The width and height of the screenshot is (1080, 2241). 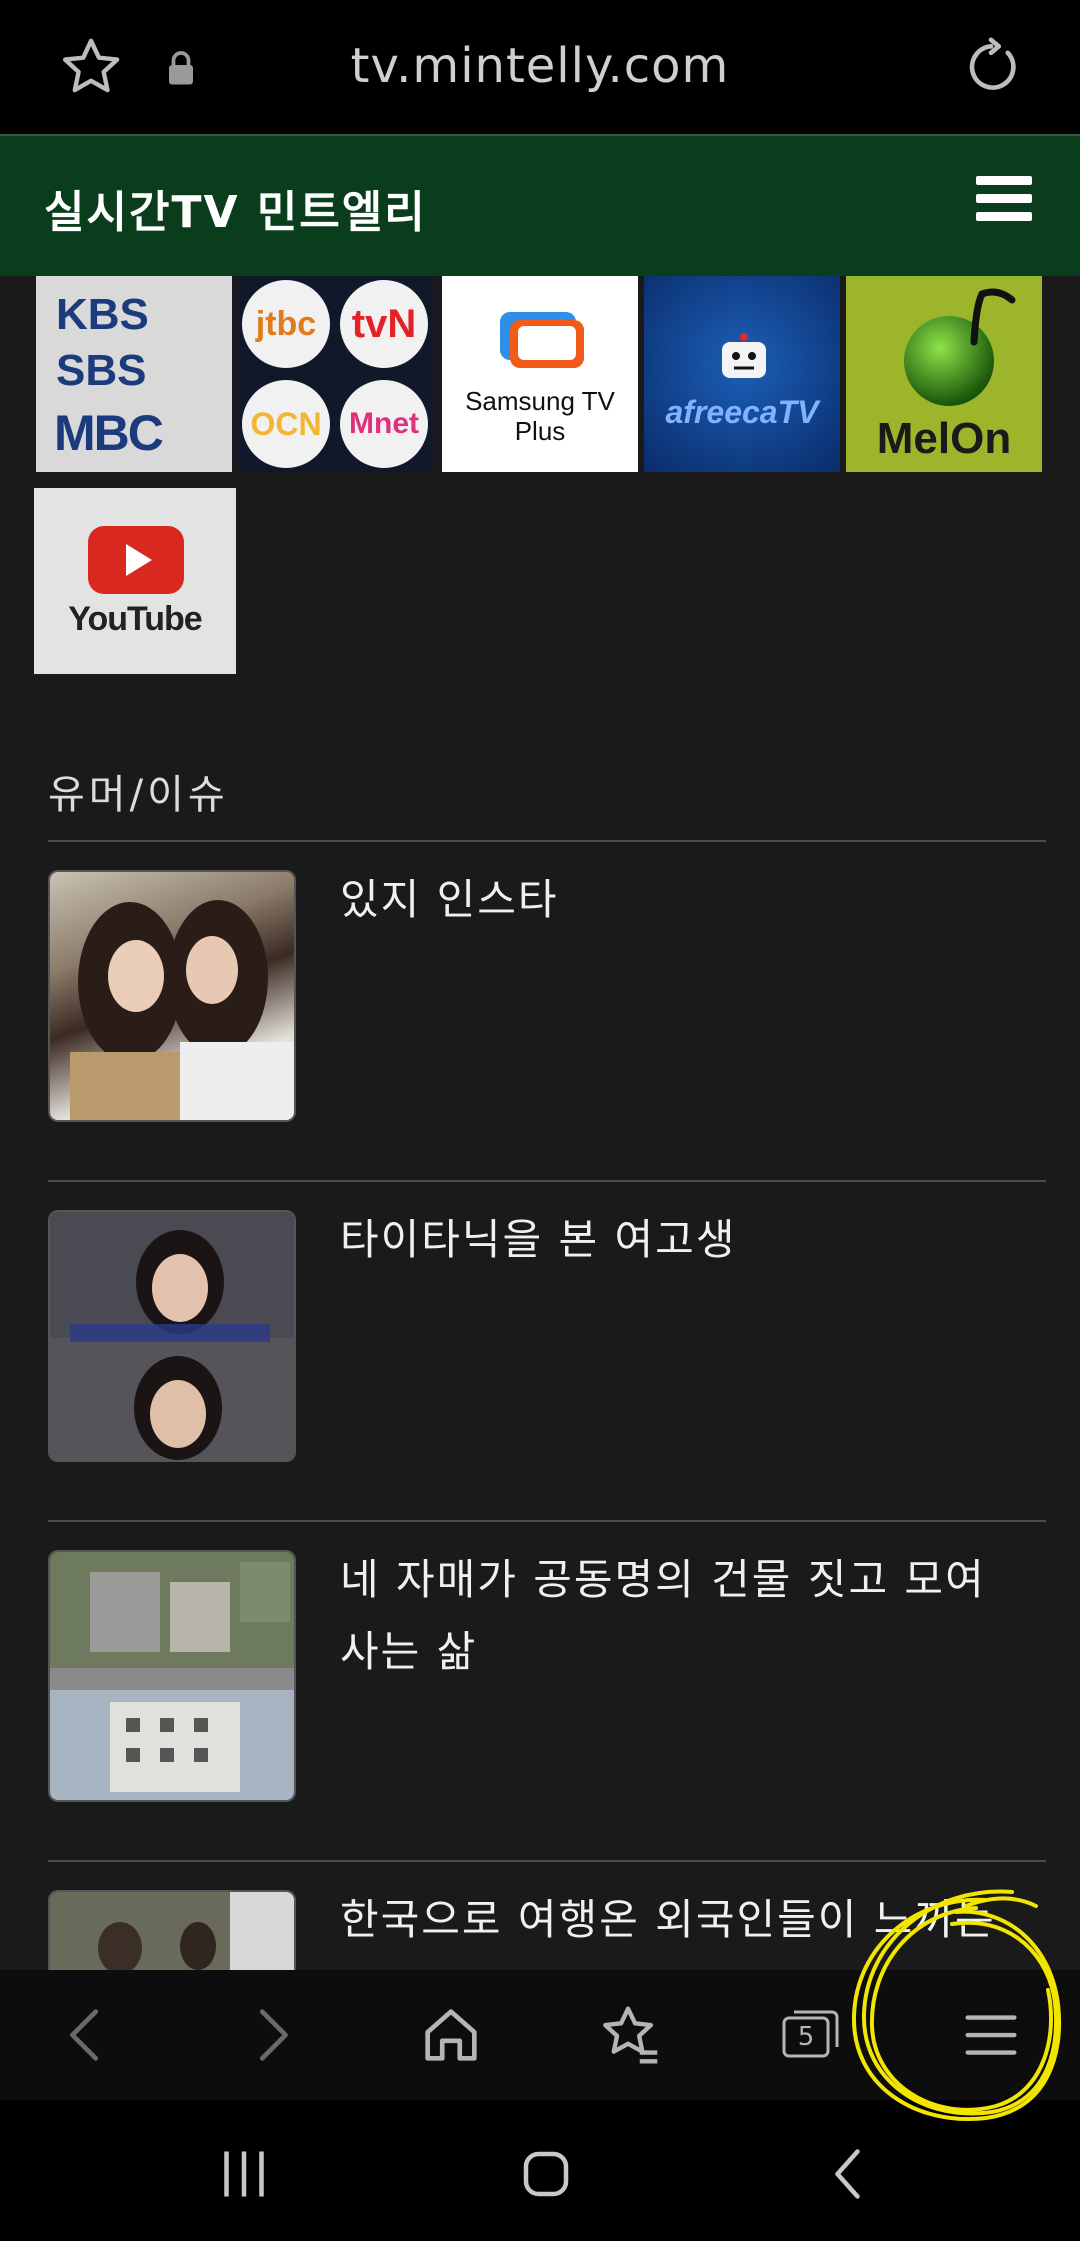 What do you see at coordinates (136, 560) in the screenshot?
I see `youtube-play-icon` at bounding box center [136, 560].